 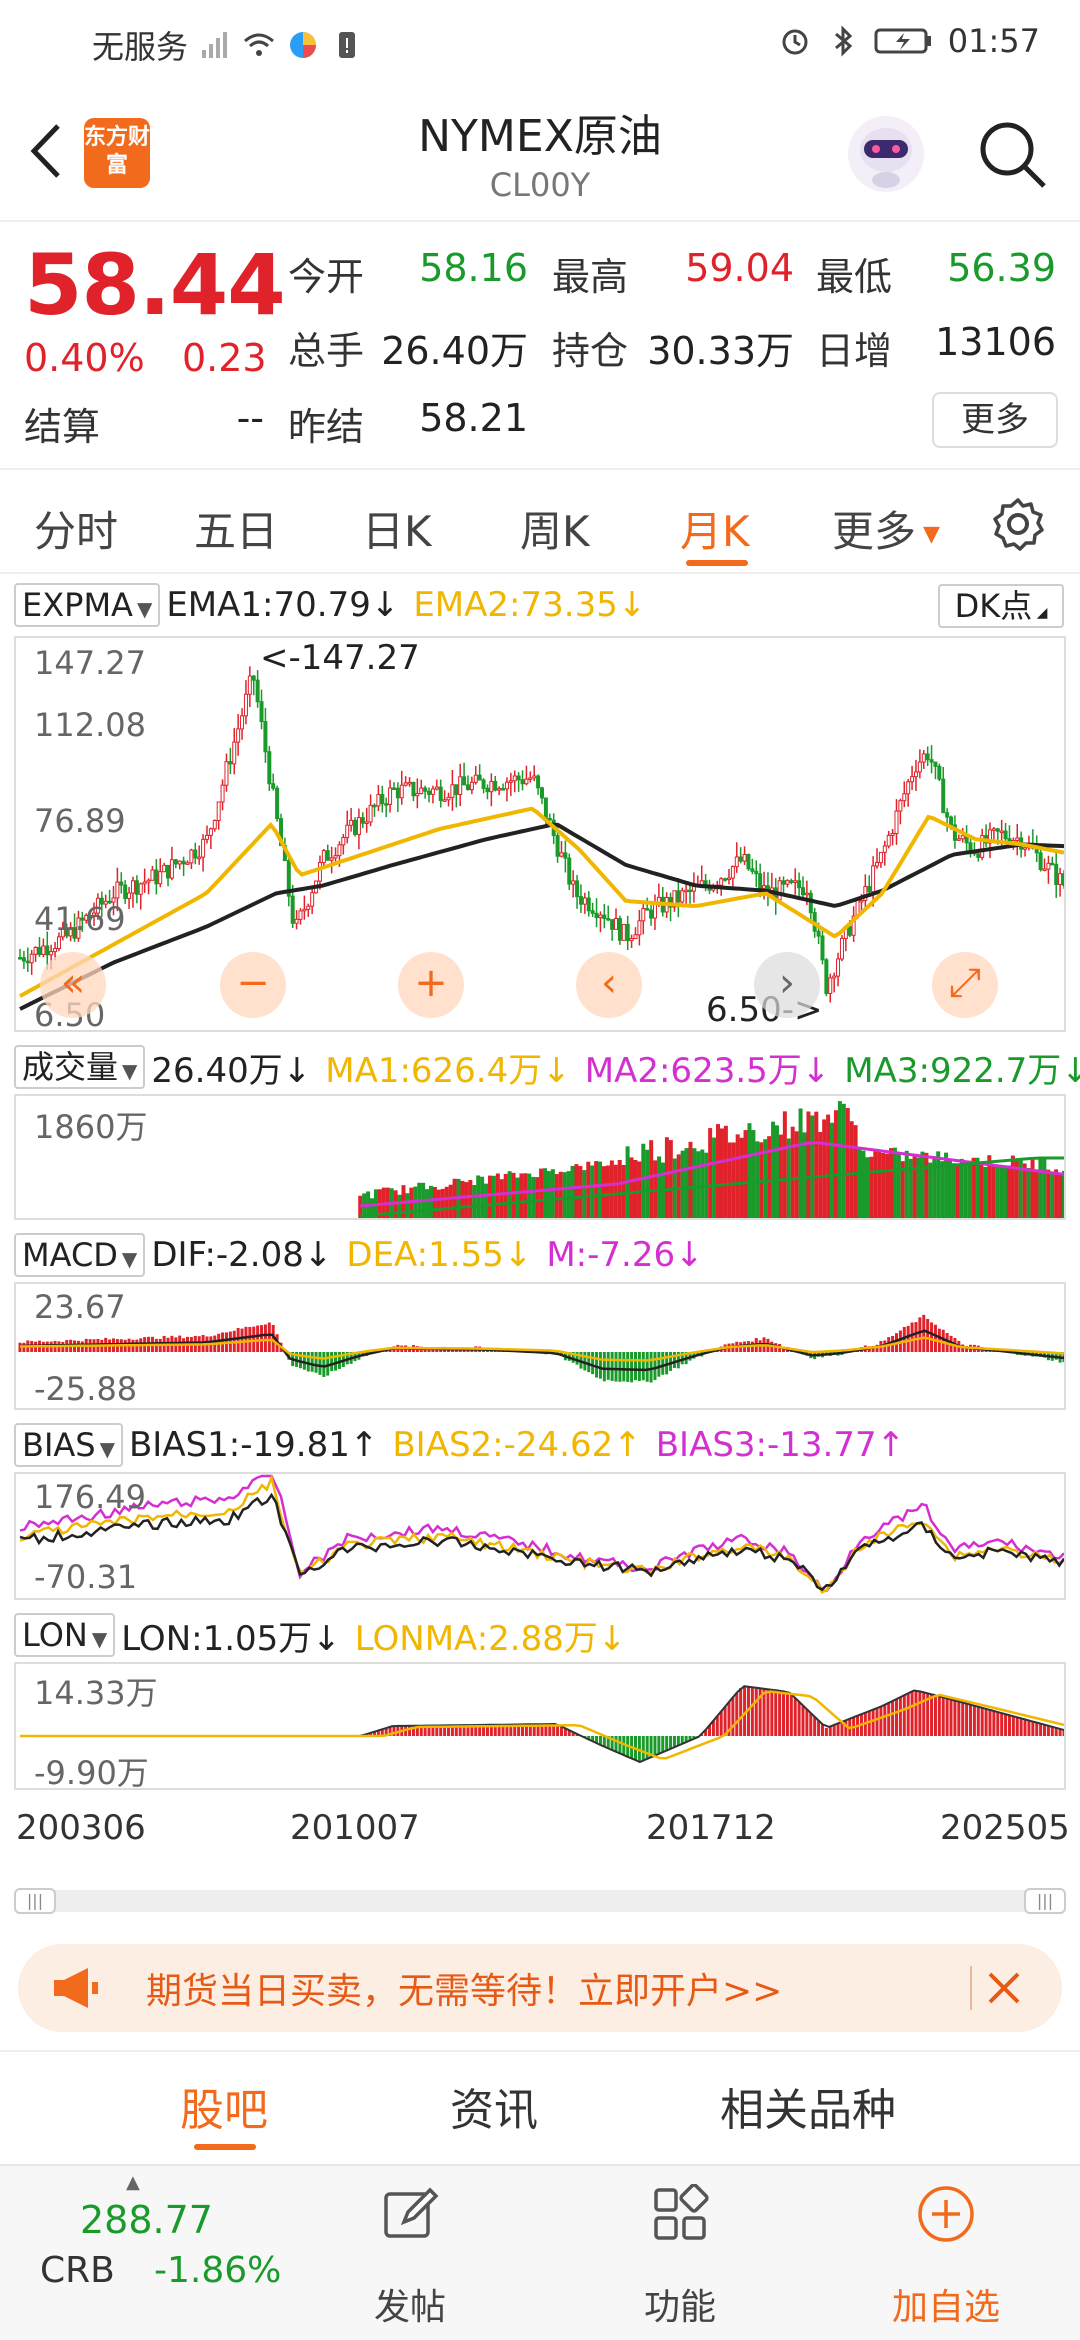 I want to click on range-handle-left: |||, so click(x=35, y=1901).